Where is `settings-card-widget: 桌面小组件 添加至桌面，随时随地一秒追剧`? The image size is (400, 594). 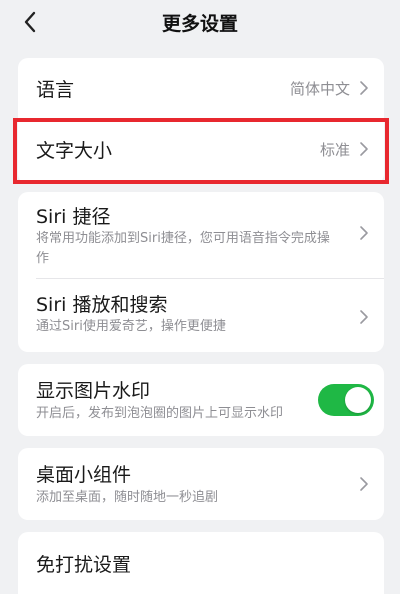
settings-card-widget: 桌面小组件 添加至桌面，随时随地一秒追剧 is located at coordinates (201, 484).